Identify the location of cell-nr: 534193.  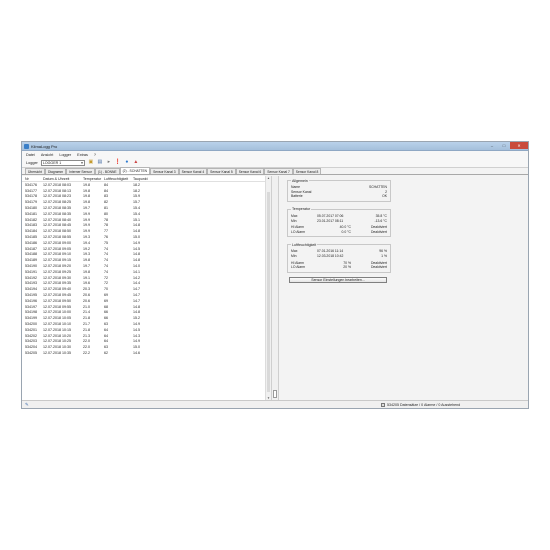
(31, 283).